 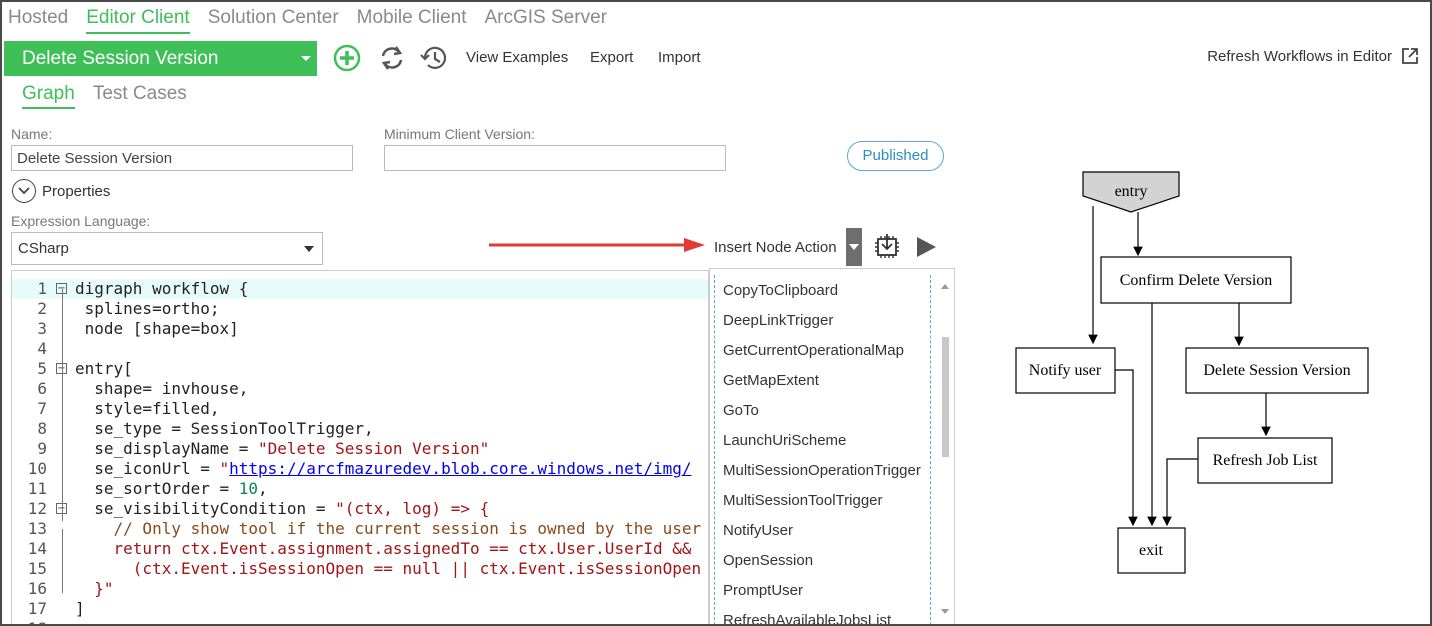 What do you see at coordinates (48, 96) in the screenshot?
I see `tab-graph: Graph` at bounding box center [48, 96].